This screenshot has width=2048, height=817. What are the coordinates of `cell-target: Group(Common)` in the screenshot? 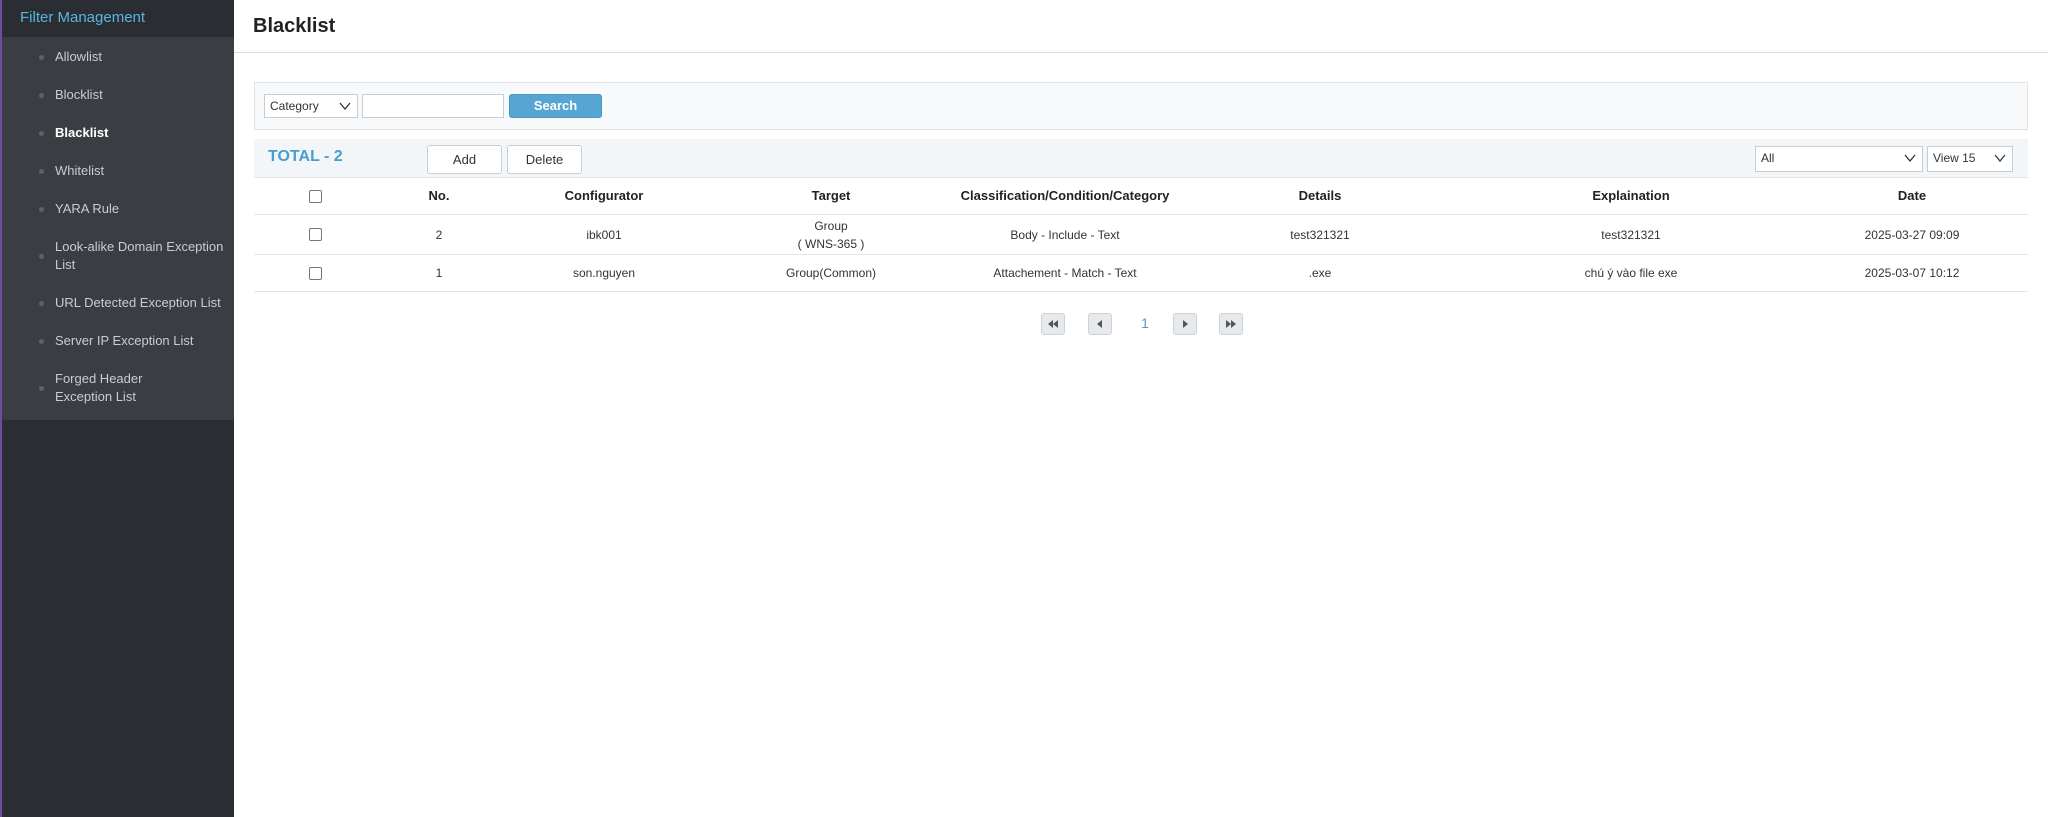 It's located at (831, 273).